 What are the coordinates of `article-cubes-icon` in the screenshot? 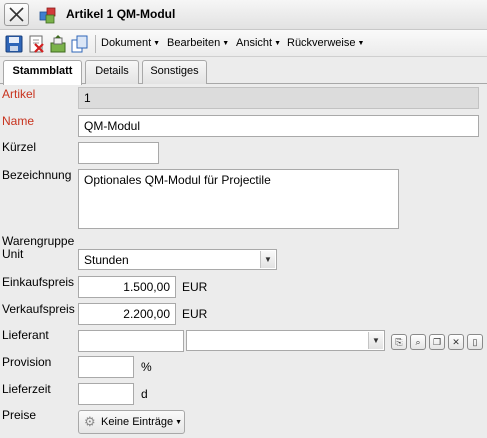 It's located at (47, 15).